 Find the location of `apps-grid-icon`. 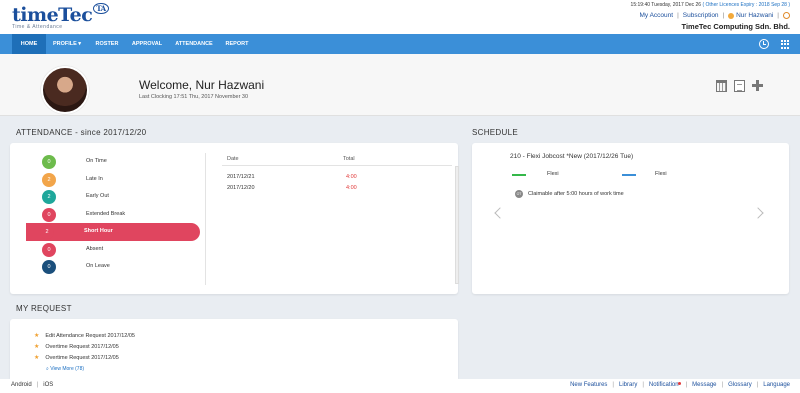

apps-grid-icon is located at coordinates (785, 44).